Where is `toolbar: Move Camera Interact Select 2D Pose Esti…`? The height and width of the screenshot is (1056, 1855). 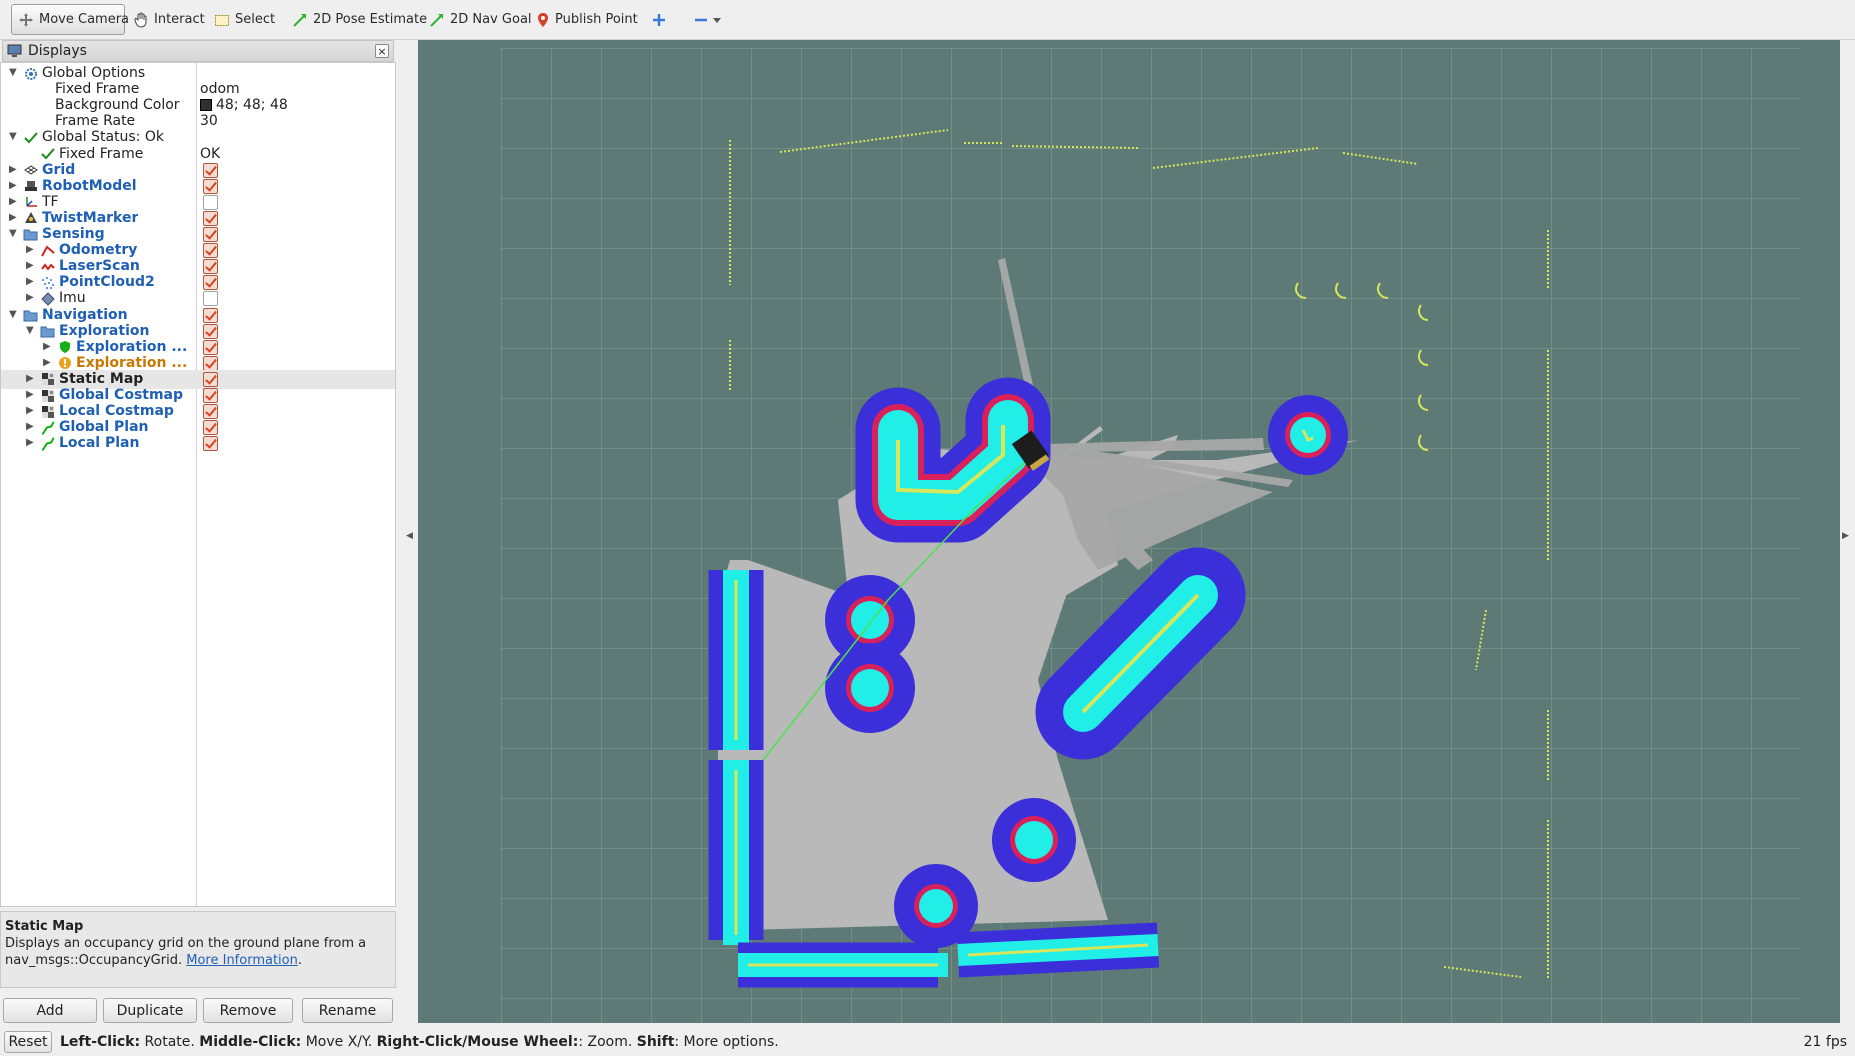
toolbar: Move Camera Interact Select 2D Pose Esti… is located at coordinates (927, 20).